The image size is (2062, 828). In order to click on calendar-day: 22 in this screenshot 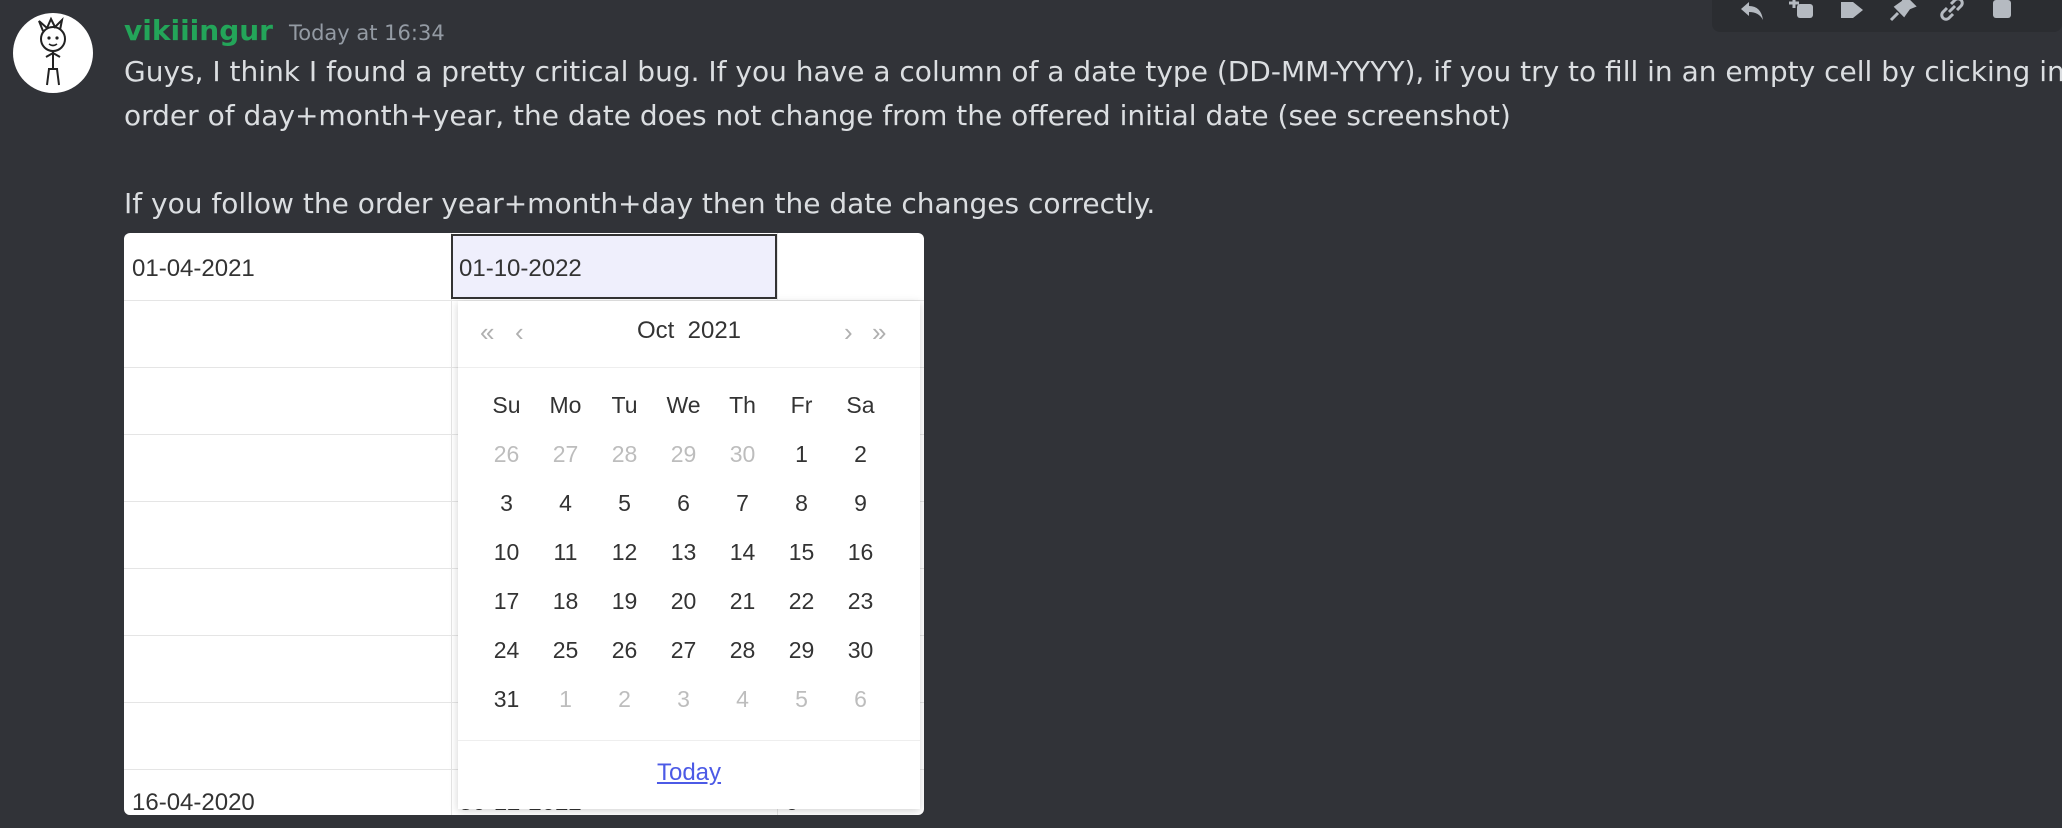, I will do `click(801, 601)`.